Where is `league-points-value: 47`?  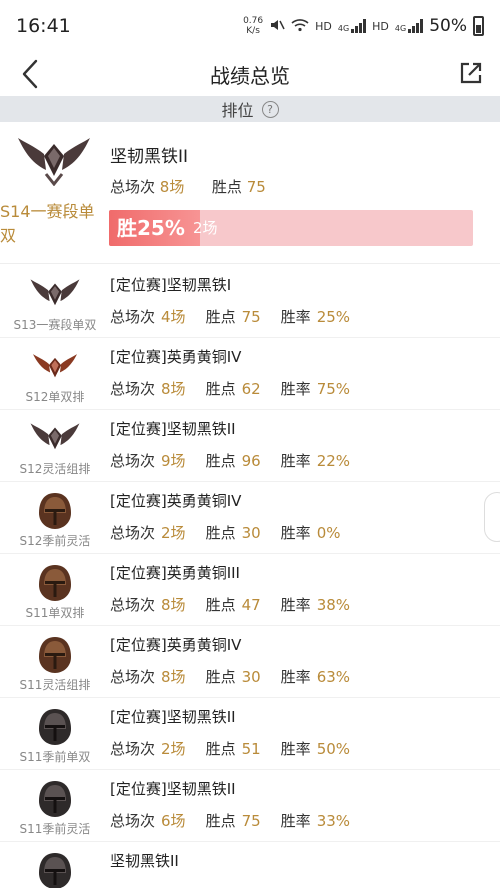 league-points-value: 47 is located at coordinates (251, 605).